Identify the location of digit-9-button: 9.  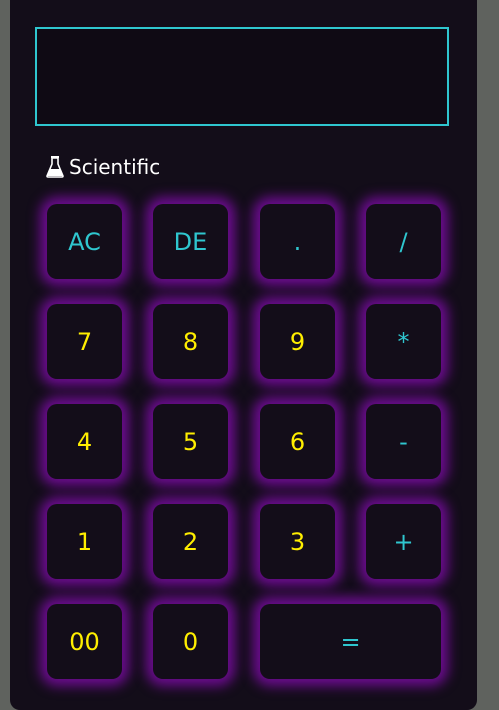
(297, 341).